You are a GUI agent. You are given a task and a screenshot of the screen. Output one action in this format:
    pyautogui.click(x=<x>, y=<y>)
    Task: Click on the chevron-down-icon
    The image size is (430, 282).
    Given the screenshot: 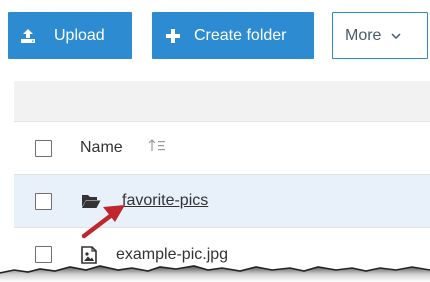 What is the action you would take?
    pyautogui.click(x=396, y=35)
    